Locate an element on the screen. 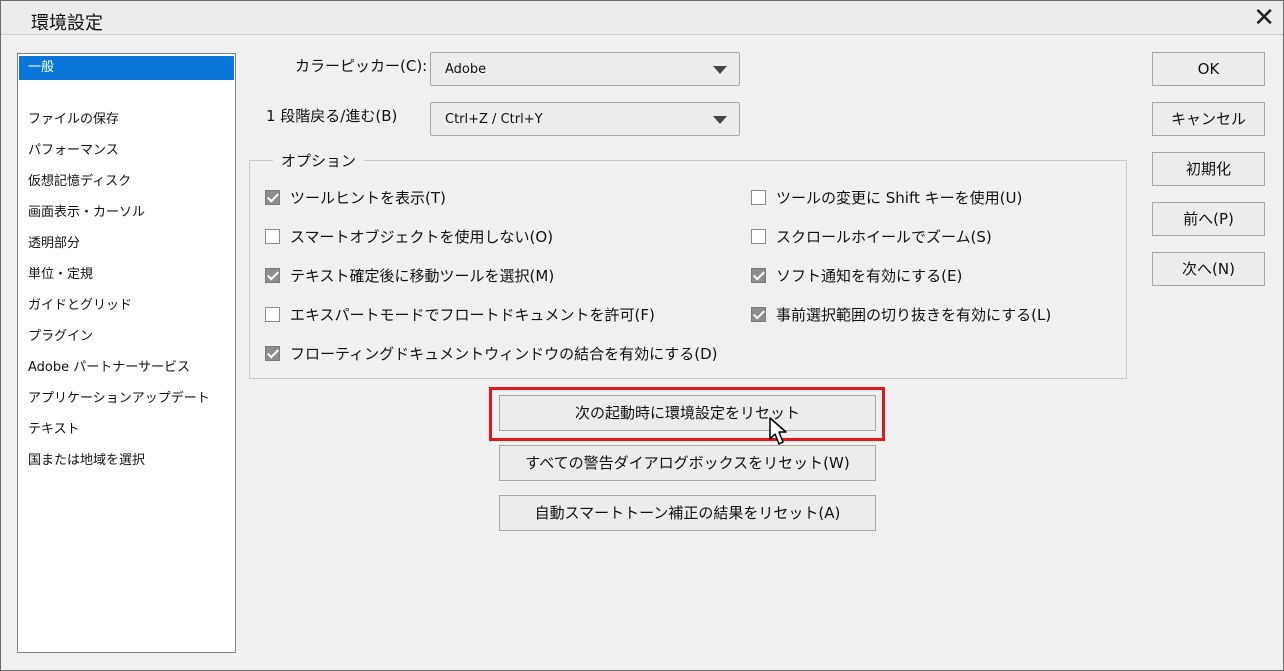 This screenshot has width=1284, height=671. mouse-cursor-icon is located at coordinates (778, 431).